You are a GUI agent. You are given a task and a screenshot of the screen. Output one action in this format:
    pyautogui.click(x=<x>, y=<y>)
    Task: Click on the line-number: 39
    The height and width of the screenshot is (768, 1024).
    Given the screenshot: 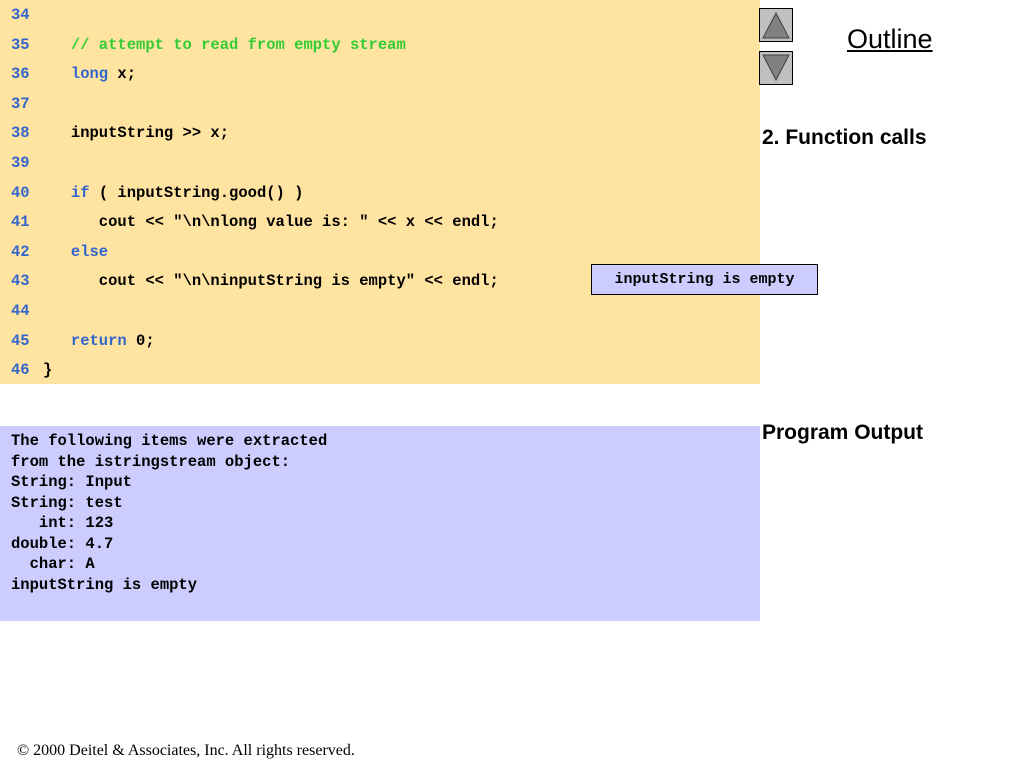 What is the action you would take?
    pyautogui.click(x=20, y=163)
    